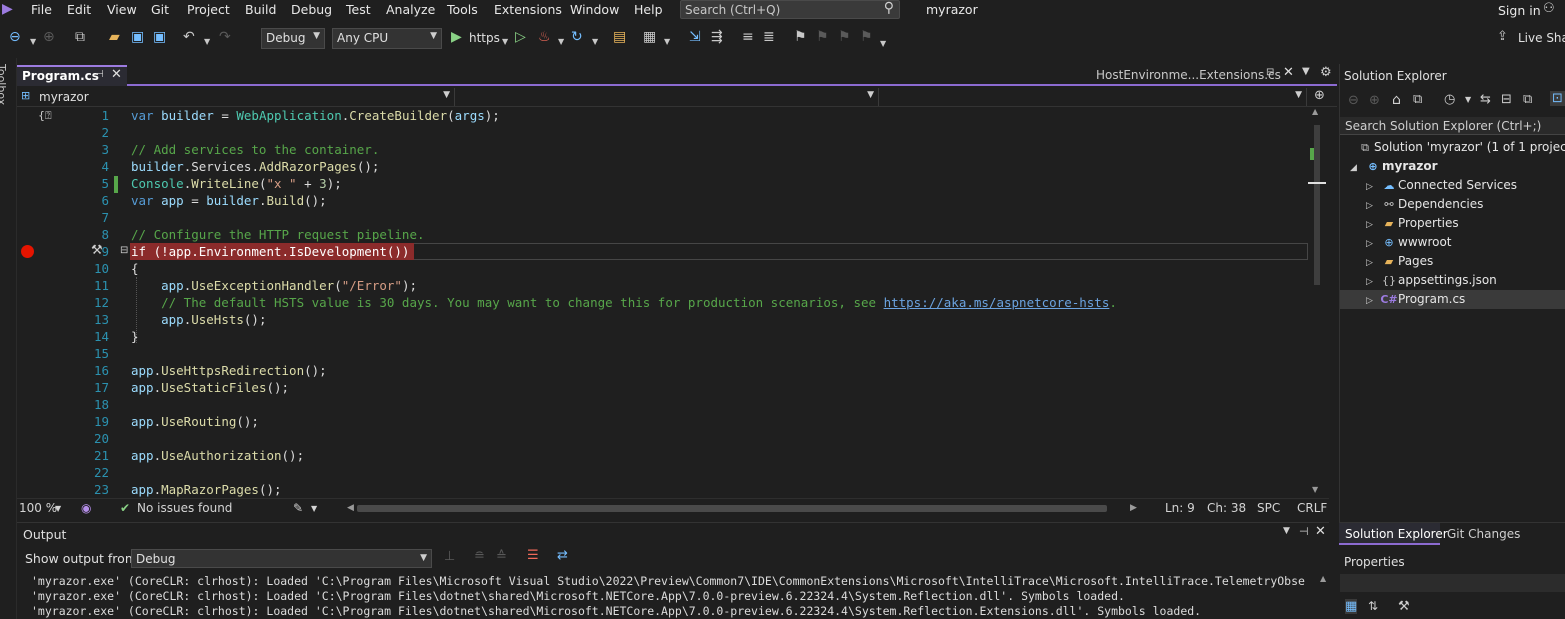 The height and width of the screenshot is (619, 1565). I want to click on scroll-right-icon: ▶, so click(1133, 508).